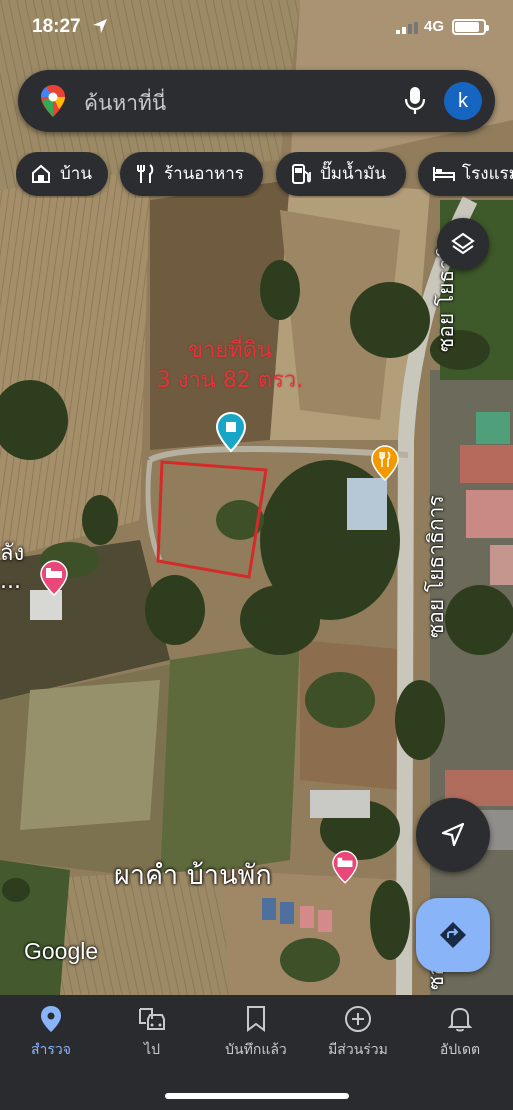 The width and height of the screenshot is (513, 1110). Describe the element at coordinates (460, 1050) in the screenshot. I see `nav-updates-label: อัปเดต` at that location.